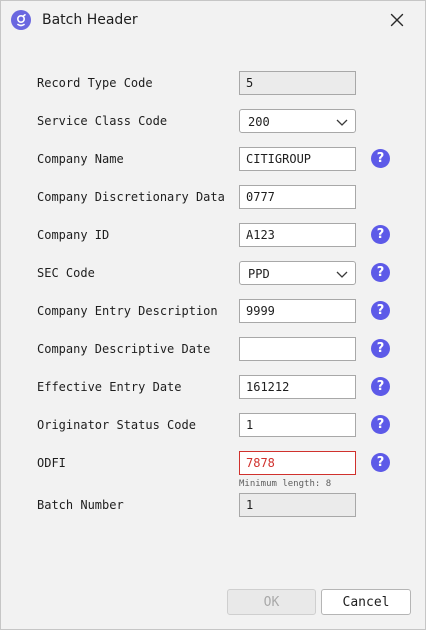 The width and height of the screenshot is (426, 630). Describe the element at coordinates (131, 197) in the screenshot. I see `company-discretionary-data-label: Company Discretionary Data` at that location.